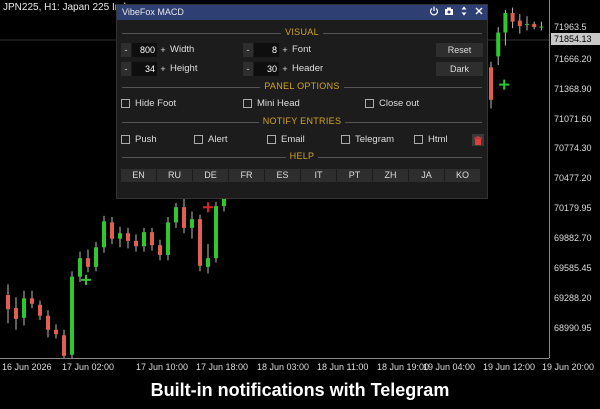  I want to click on move-icon, so click(464, 12).